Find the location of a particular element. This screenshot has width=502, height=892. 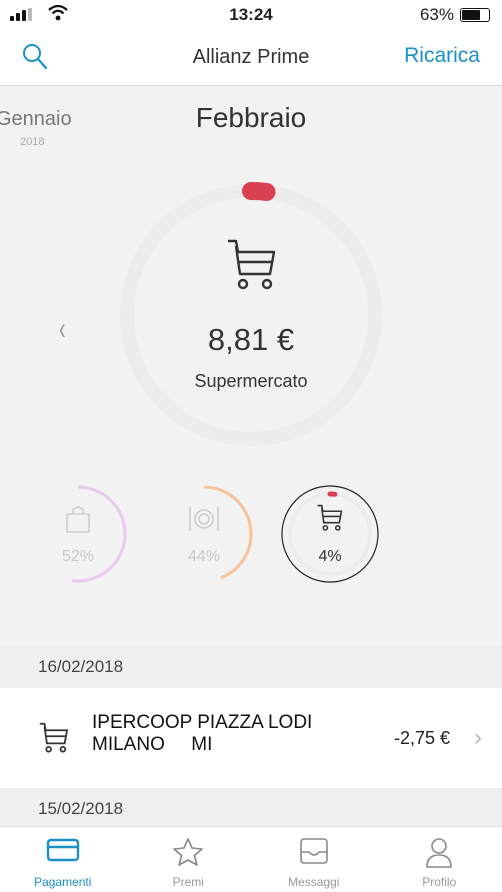

transaction-merchant: IPERCOOP PIAZZA LODI MILANO MI is located at coordinates (202, 733).